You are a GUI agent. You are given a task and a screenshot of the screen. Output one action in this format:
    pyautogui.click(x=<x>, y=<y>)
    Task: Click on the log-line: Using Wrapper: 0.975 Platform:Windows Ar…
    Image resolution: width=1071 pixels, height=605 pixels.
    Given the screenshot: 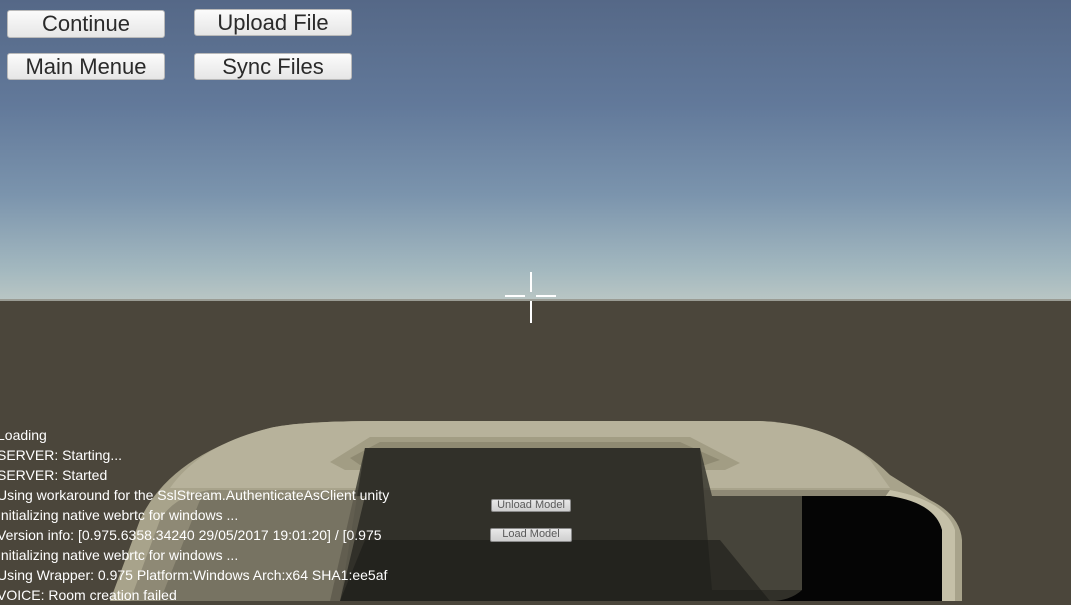 What is the action you would take?
    pyautogui.click(x=194, y=575)
    